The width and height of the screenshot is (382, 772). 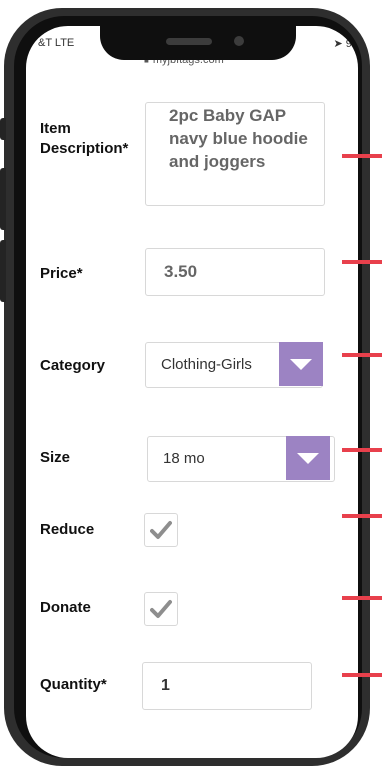 I want to click on category-value: Clothing-Girls, so click(x=206, y=364).